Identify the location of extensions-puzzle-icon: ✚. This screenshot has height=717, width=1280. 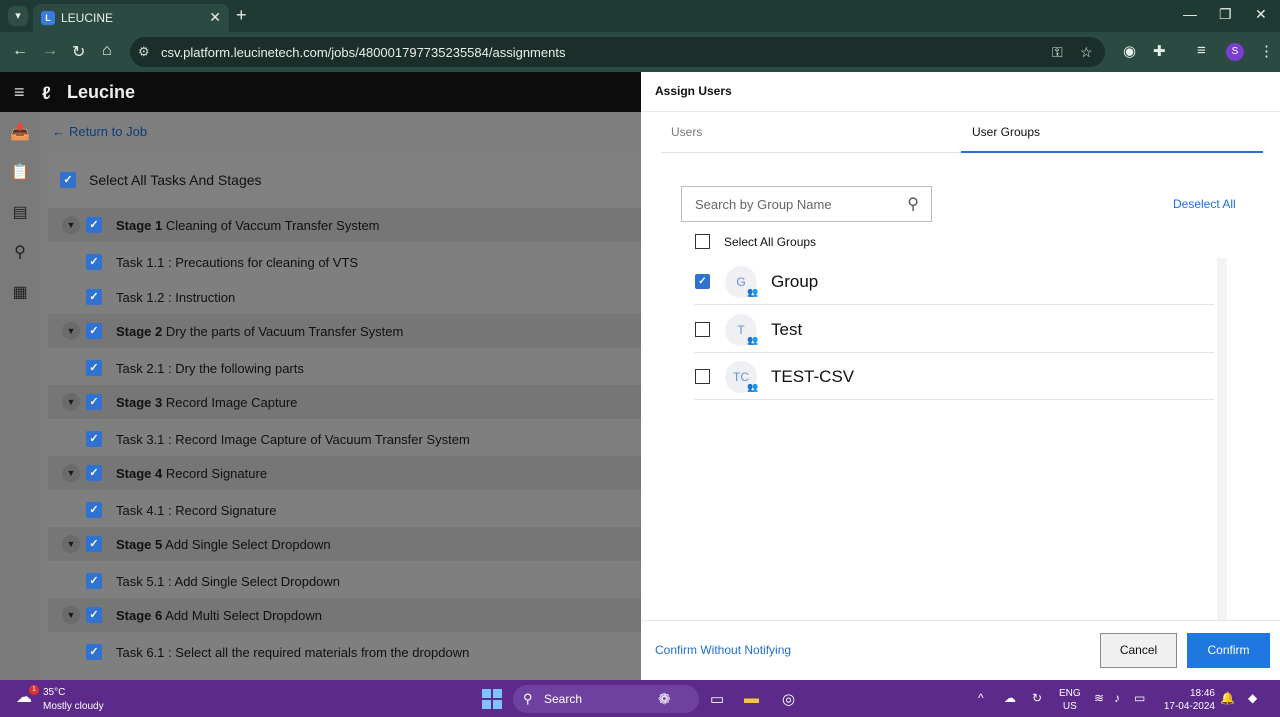
(1159, 51).